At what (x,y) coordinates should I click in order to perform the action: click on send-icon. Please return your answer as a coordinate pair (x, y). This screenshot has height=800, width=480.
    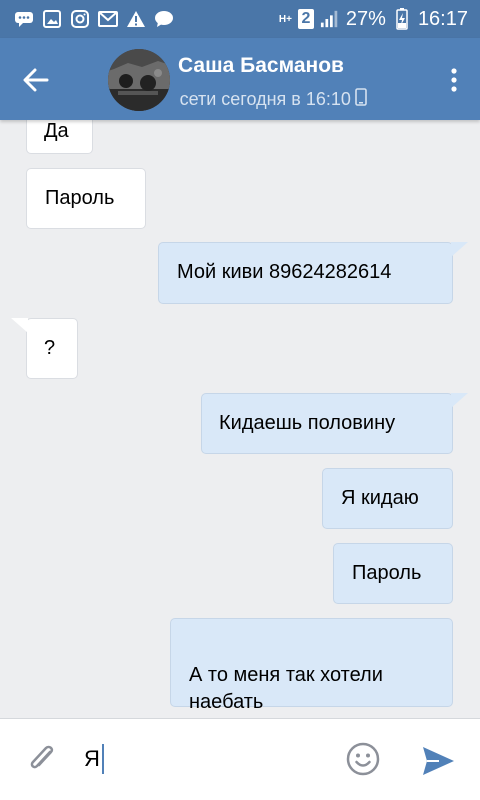
    Looking at the image, I should click on (438, 761).